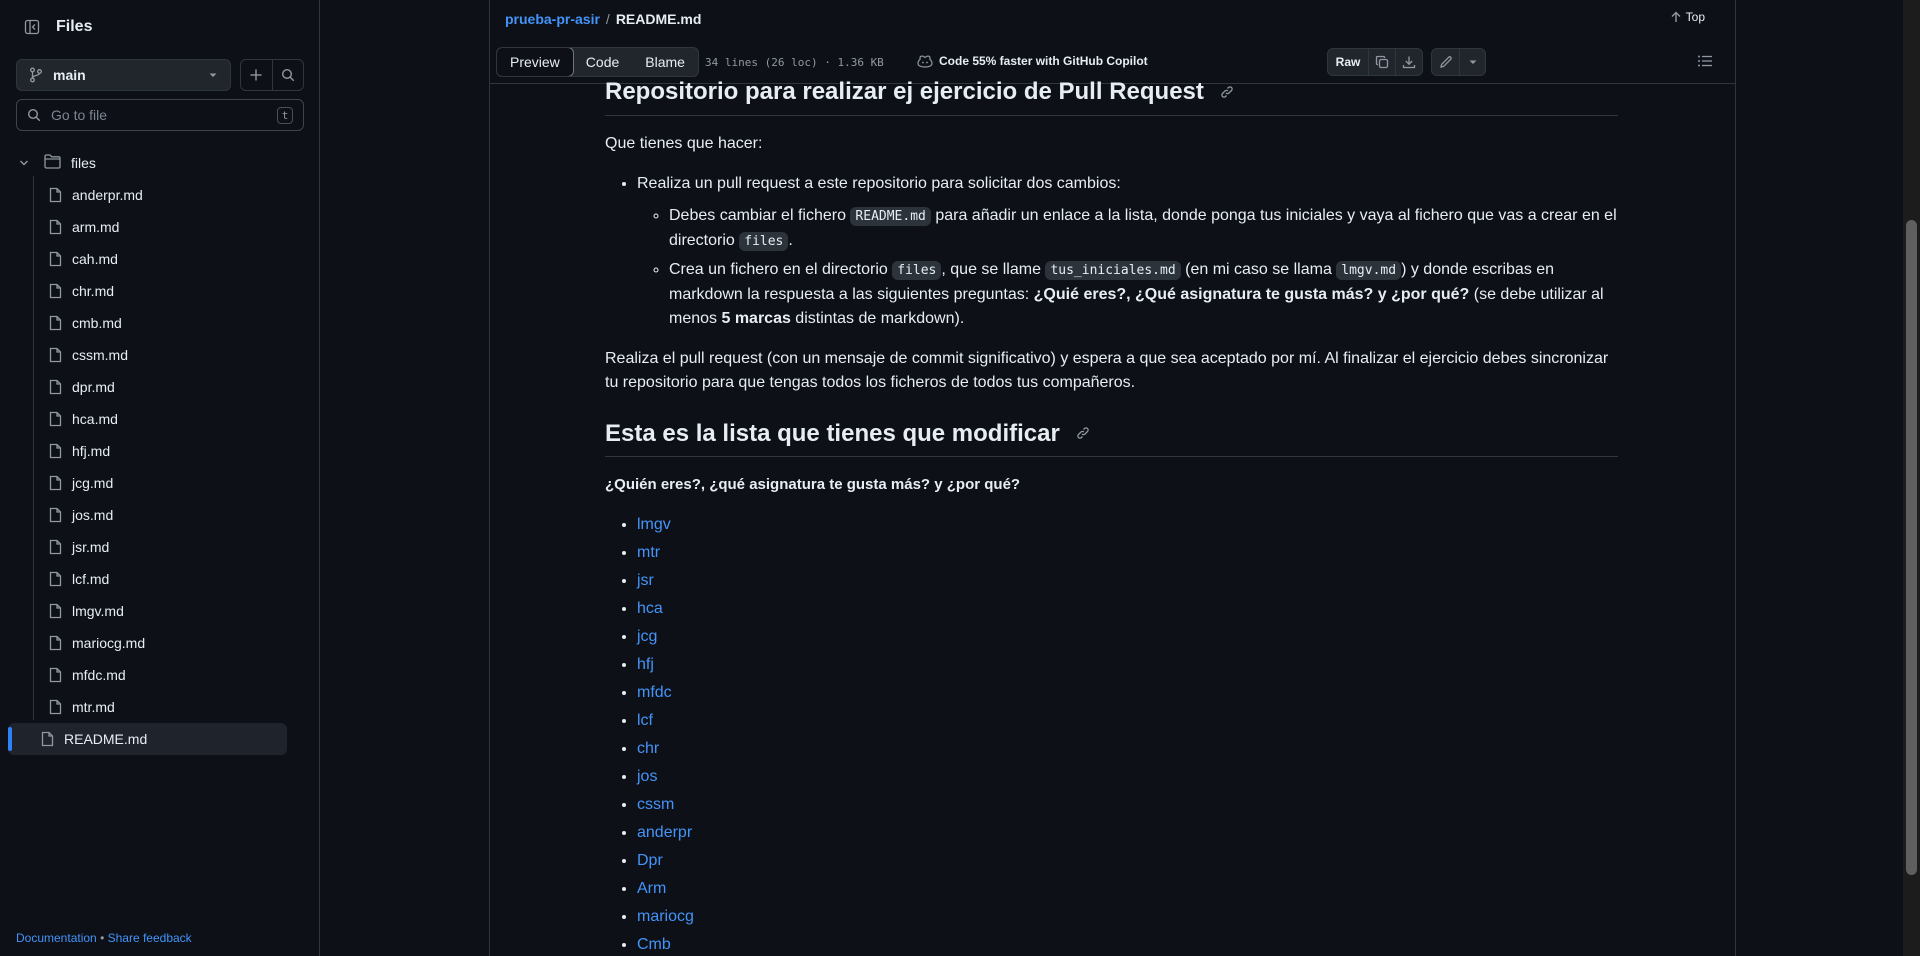 The height and width of the screenshot is (956, 1920). Describe the element at coordinates (794, 62) in the screenshot. I see `file-meta: 34 lines (26 loc) · 1.36 KB` at that location.